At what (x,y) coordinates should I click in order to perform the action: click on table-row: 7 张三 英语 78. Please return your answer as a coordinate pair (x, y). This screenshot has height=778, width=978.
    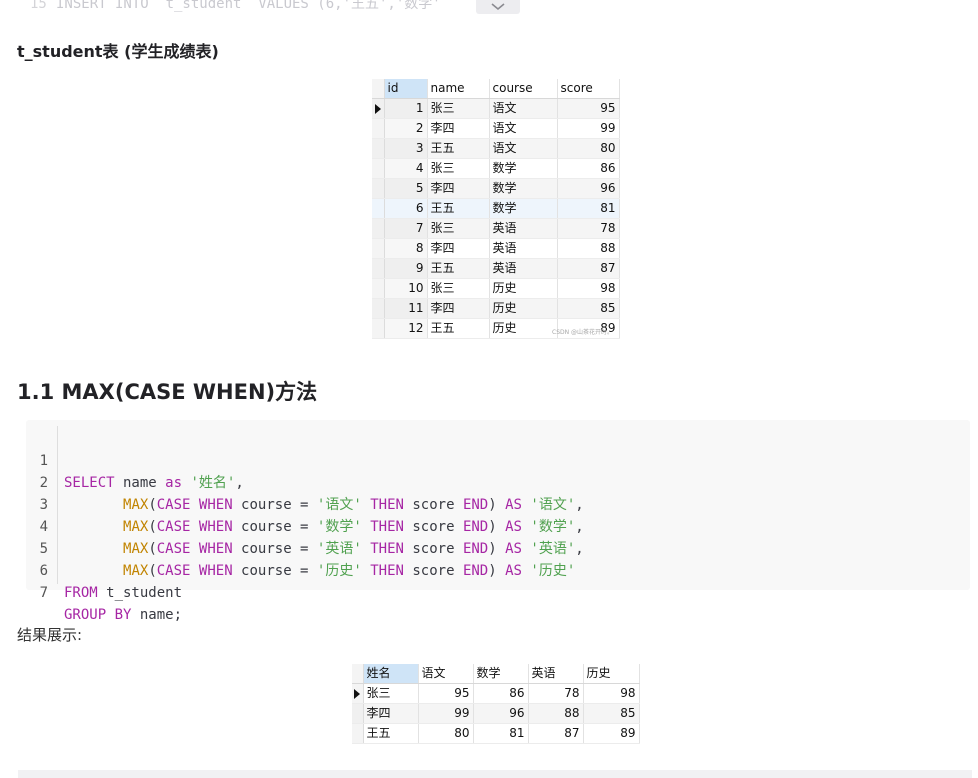
    Looking at the image, I should click on (496, 228).